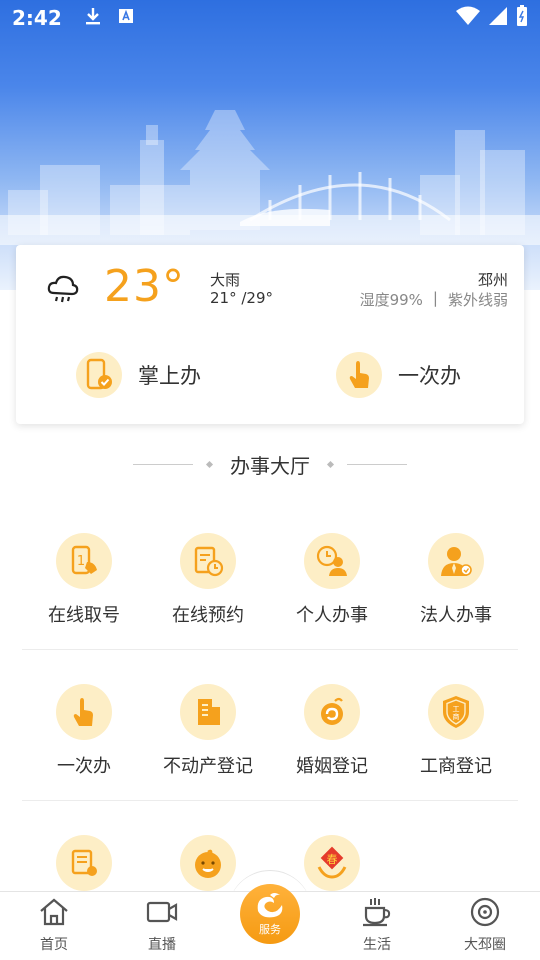 The height and width of the screenshot is (960, 540). What do you see at coordinates (163, 464) in the screenshot?
I see `title-divider-left` at bounding box center [163, 464].